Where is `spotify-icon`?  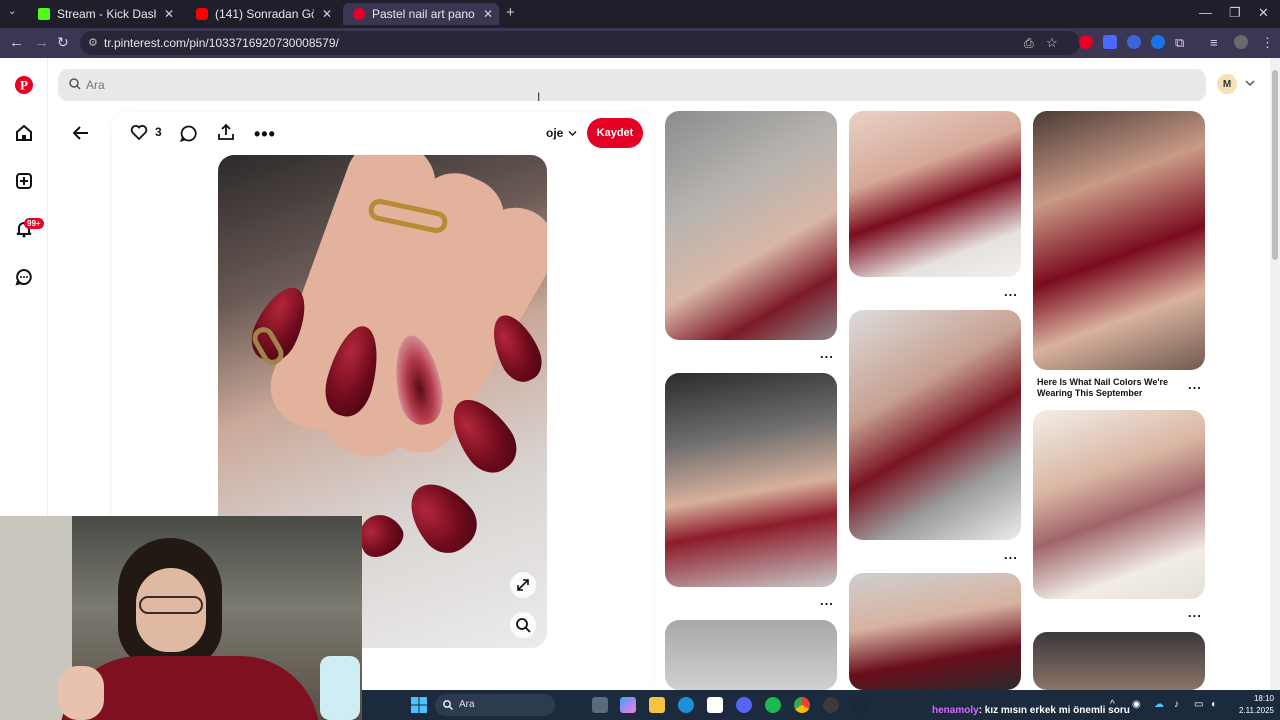
spotify-icon is located at coordinates (773, 705).